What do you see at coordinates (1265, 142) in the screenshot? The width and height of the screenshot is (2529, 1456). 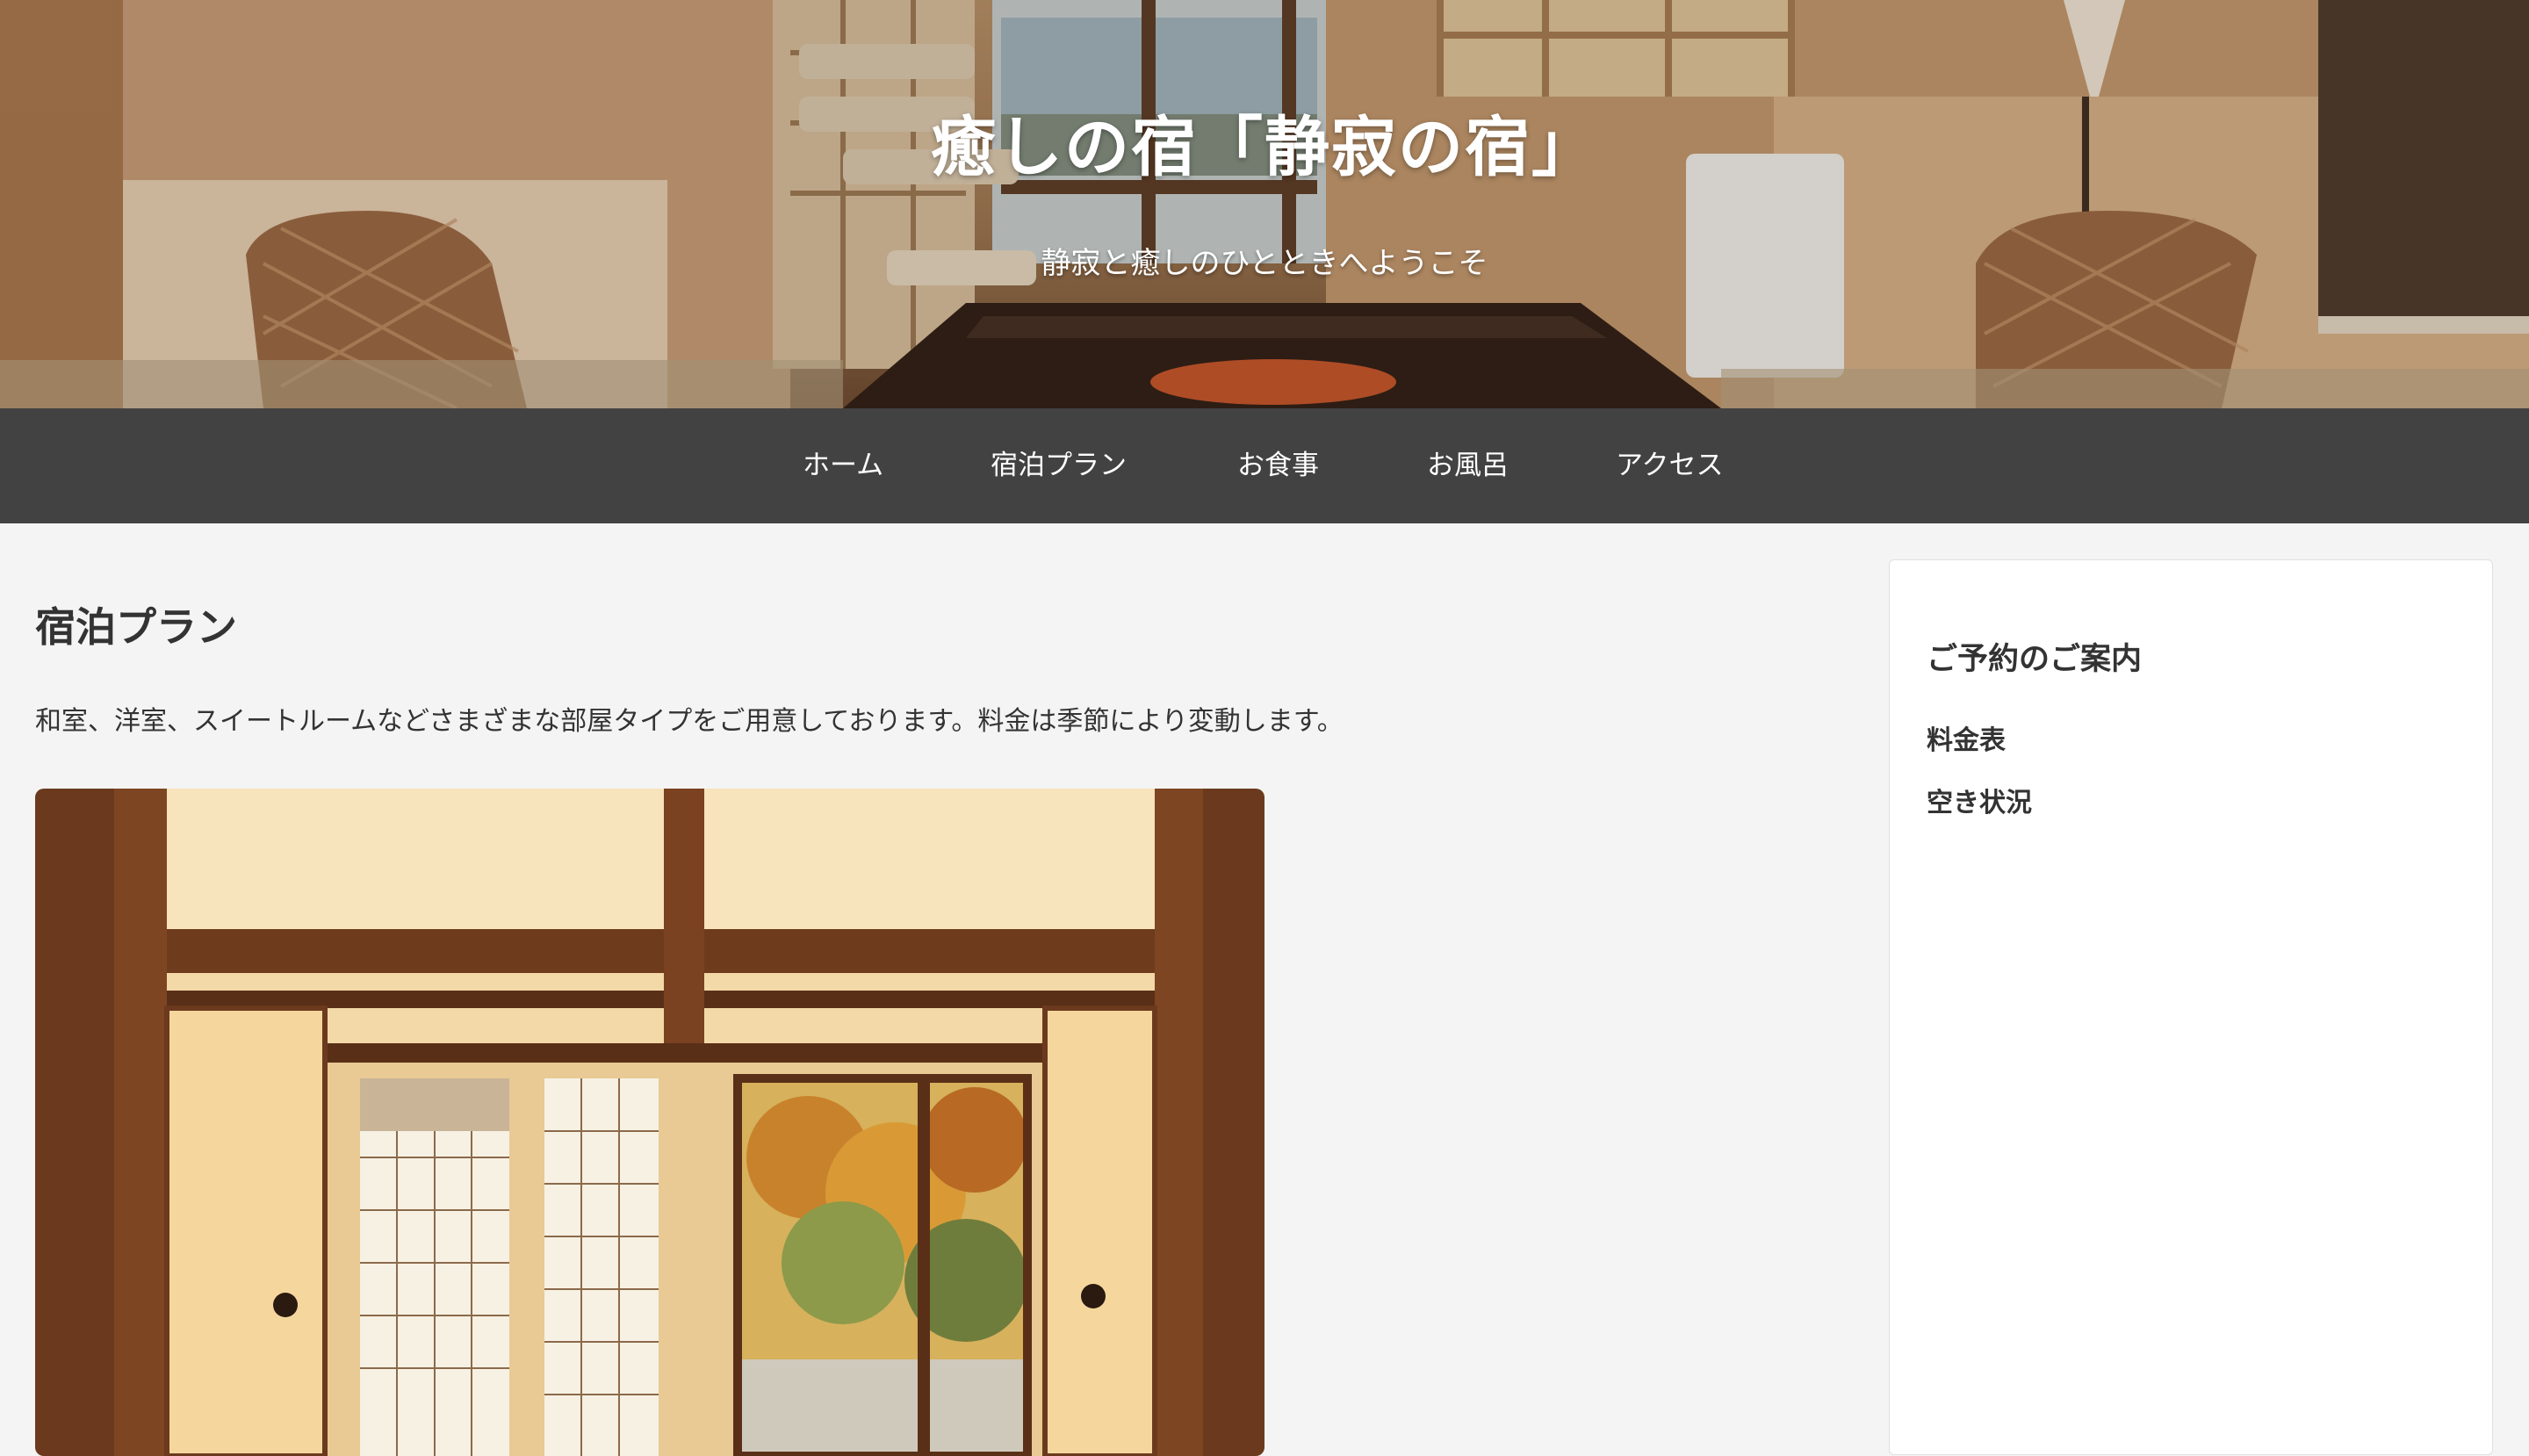 I see `site-title: 癒しの宿「静寂の宿」` at bounding box center [1265, 142].